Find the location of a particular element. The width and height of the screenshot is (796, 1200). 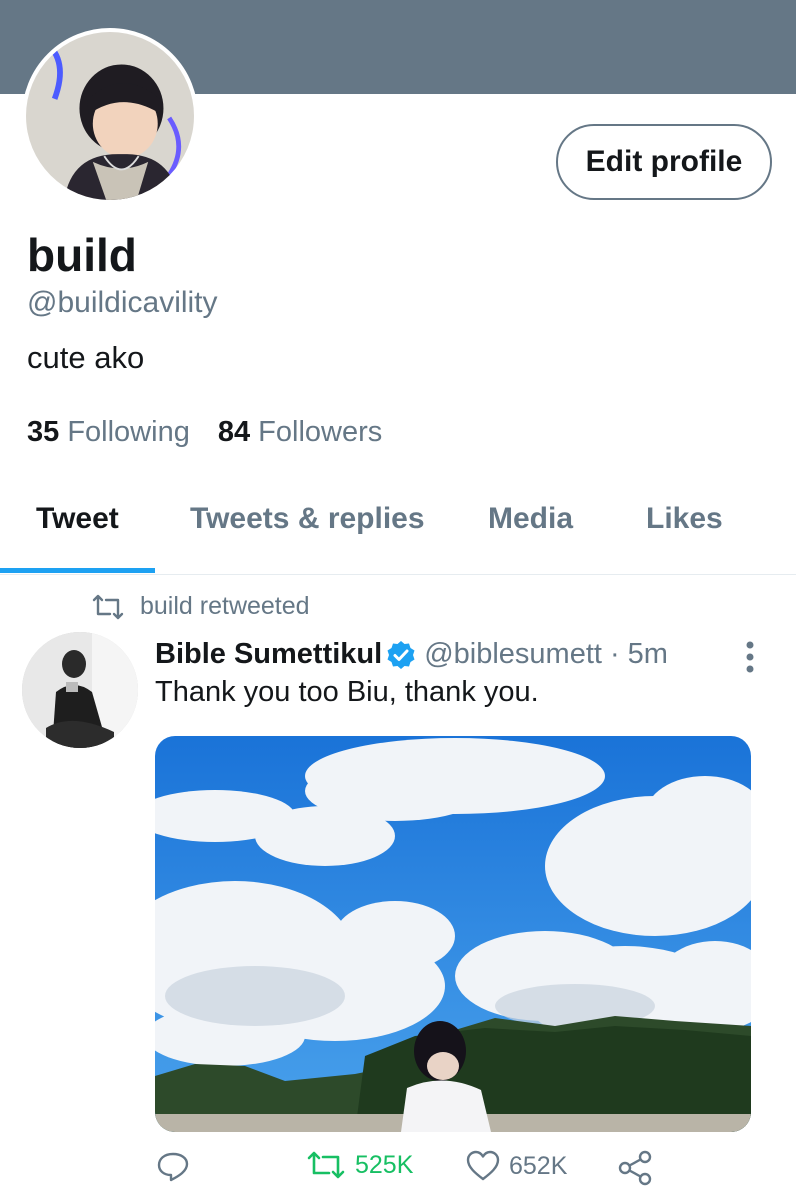

tweet-author-name: Bible Sumettikul is located at coordinates (268, 654).